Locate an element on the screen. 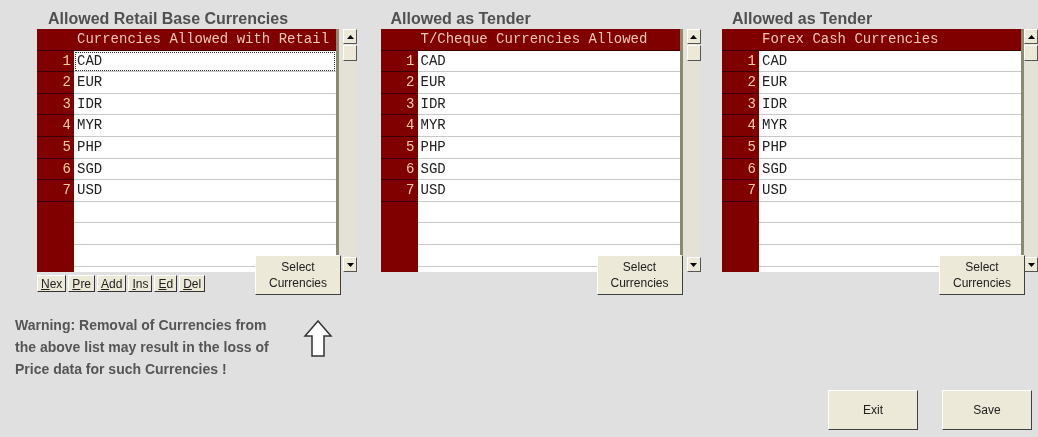 The image size is (1038, 437). warning-text: Warning: Removal of Currencies from the above list may result in the loss of Price data for such Currencies ! is located at coordinates (142, 347).